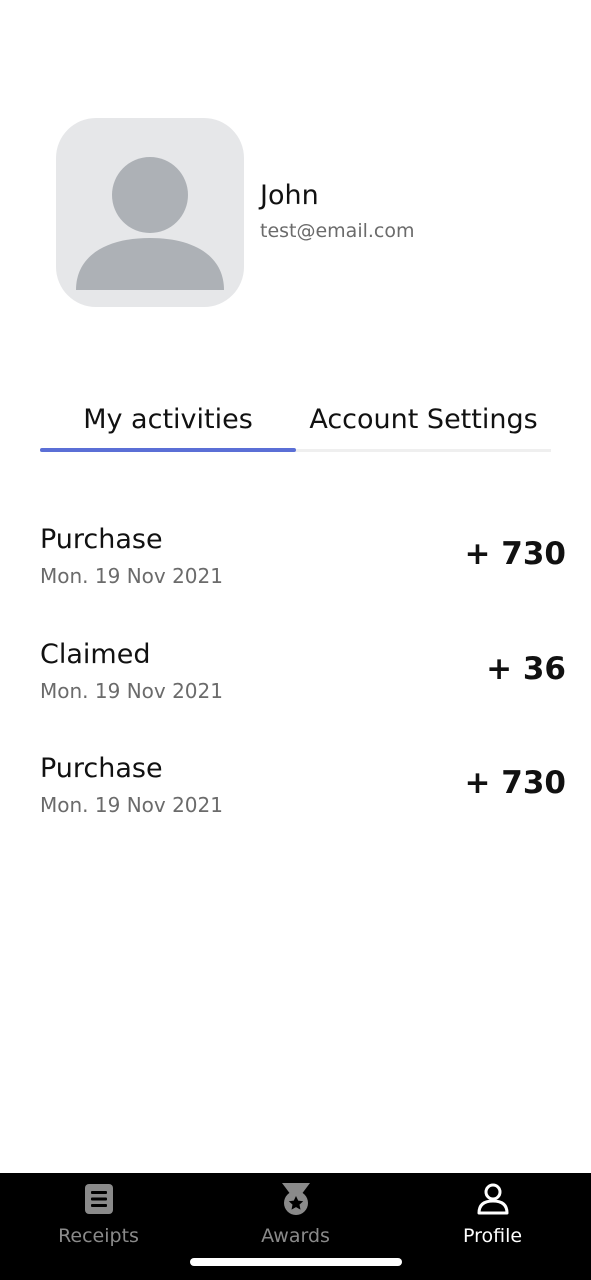  I want to click on receipt-icon, so click(99, 1199).